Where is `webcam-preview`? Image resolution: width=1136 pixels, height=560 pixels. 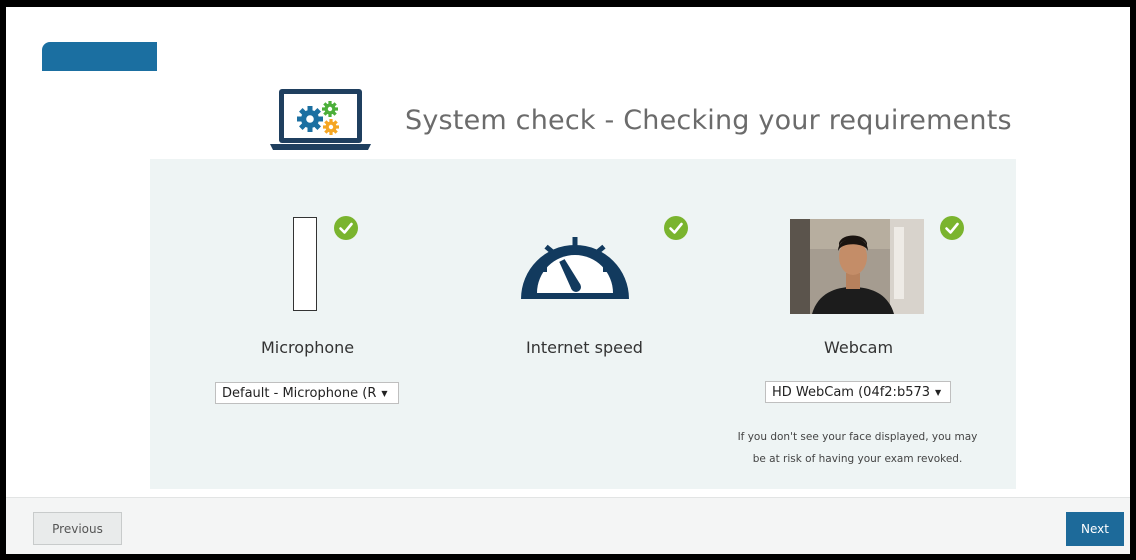 webcam-preview is located at coordinates (857, 266).